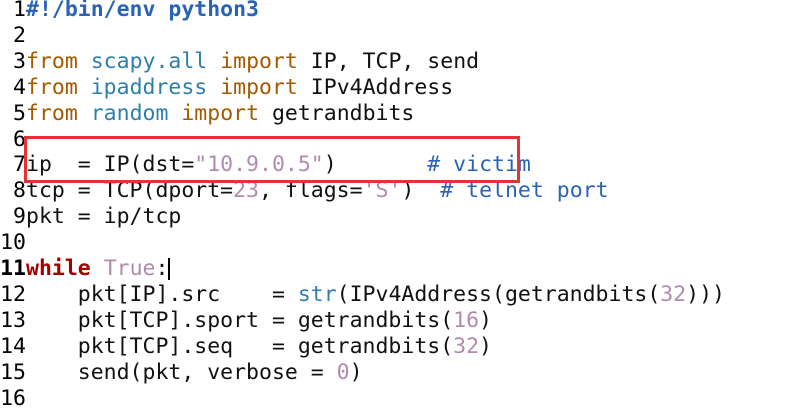  I want to click on line-number: 13, so click(13, 320).